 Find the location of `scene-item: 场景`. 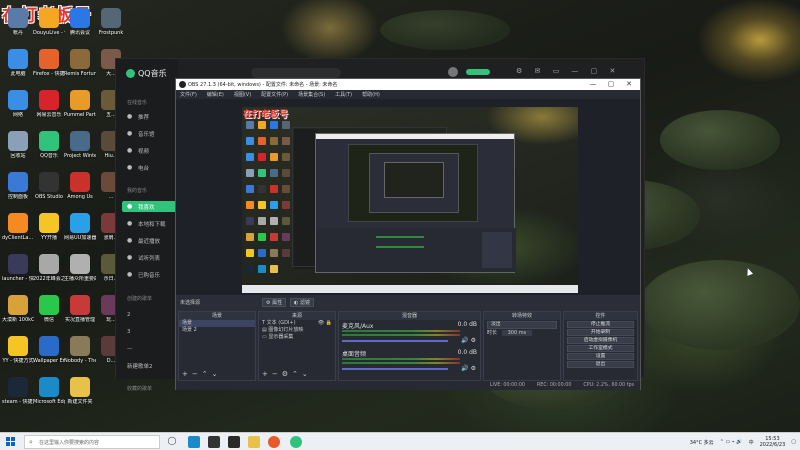

scene-item: 场景 is located at coordinates (217, 323).